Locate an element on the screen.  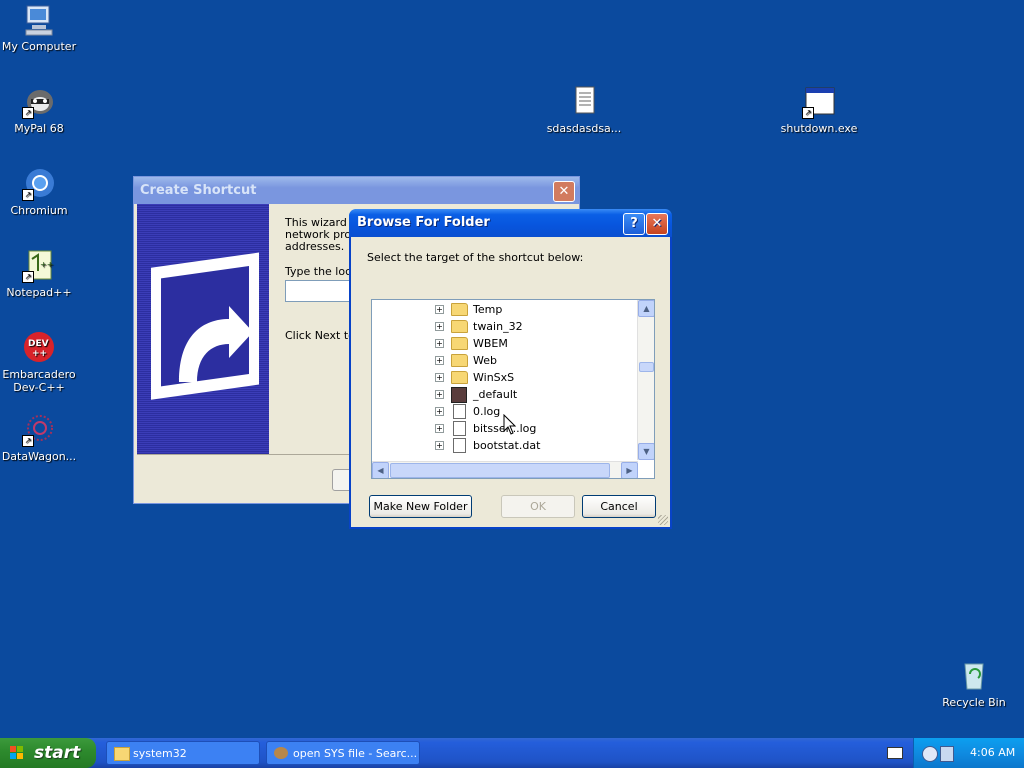
tree-item: + Temp is located at coordinates (468, 309).